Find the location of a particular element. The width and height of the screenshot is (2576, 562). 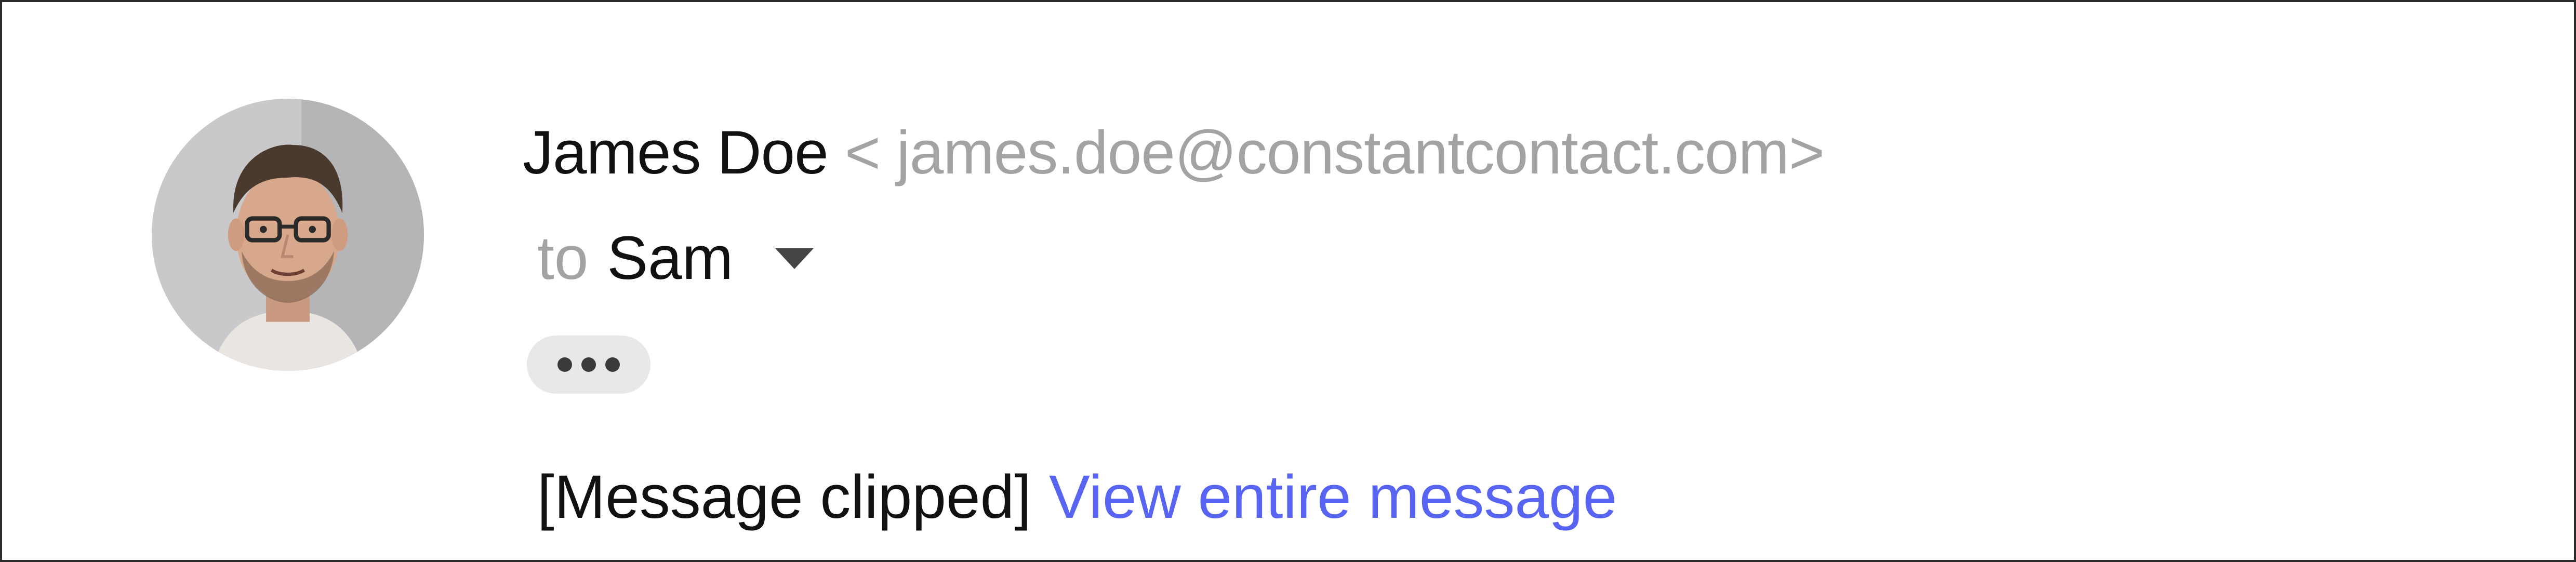

show-trimmed-content-button is located at coordinates (588, 365).